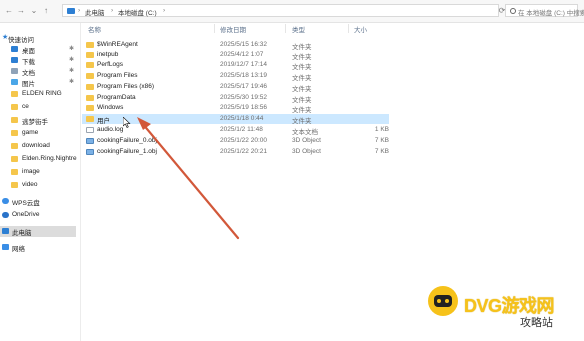 This screenshot has height=341, width=584. I want to click on sidebar-item-downloads: 下载 ✱, so click(39, 60).